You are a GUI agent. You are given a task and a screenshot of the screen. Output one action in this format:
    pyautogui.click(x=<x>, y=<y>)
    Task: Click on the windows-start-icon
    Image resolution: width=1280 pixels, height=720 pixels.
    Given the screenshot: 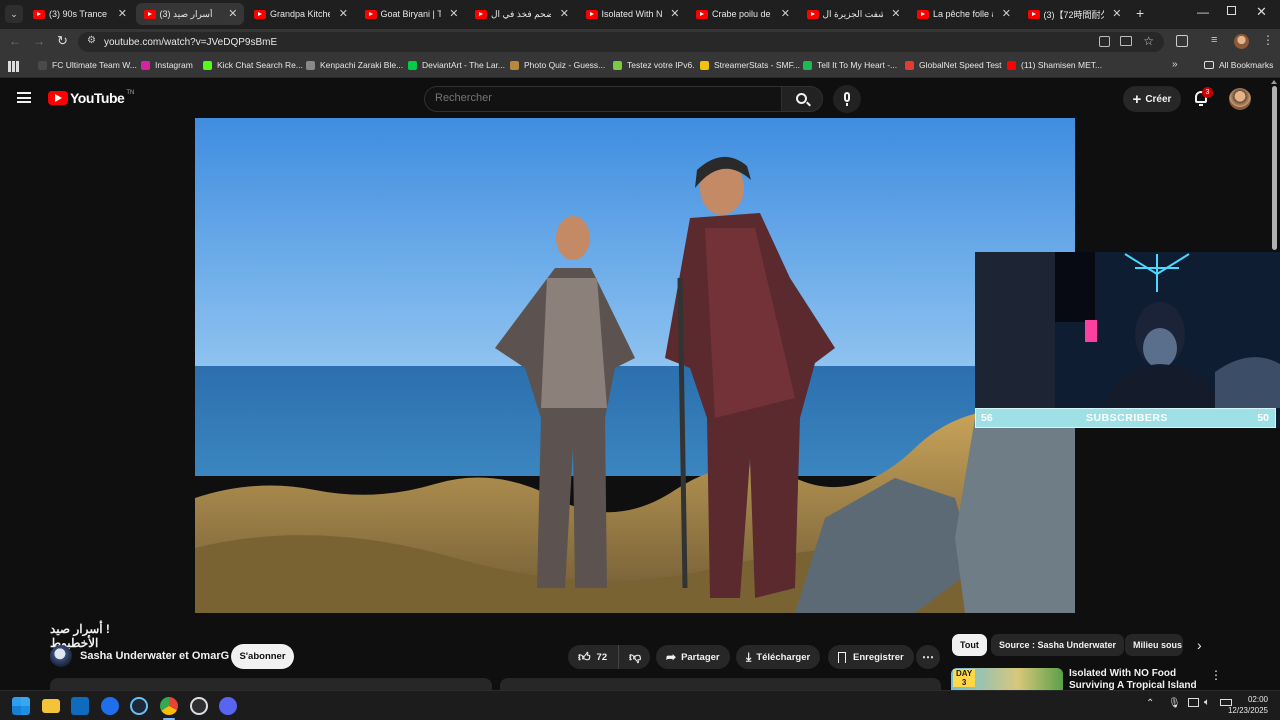 What is the action you would take?
    pyautogui.click(x=21, y=706)
    